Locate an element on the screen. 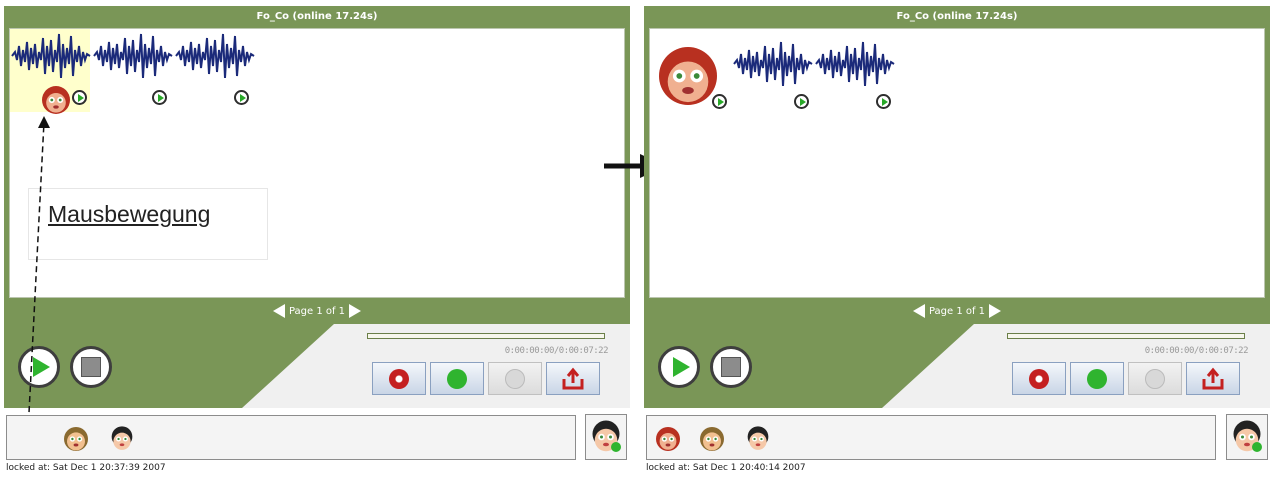 Image resolution: width=1273 pixels, height=477 pixels. stop-button is located at coordinates (1155, 378).